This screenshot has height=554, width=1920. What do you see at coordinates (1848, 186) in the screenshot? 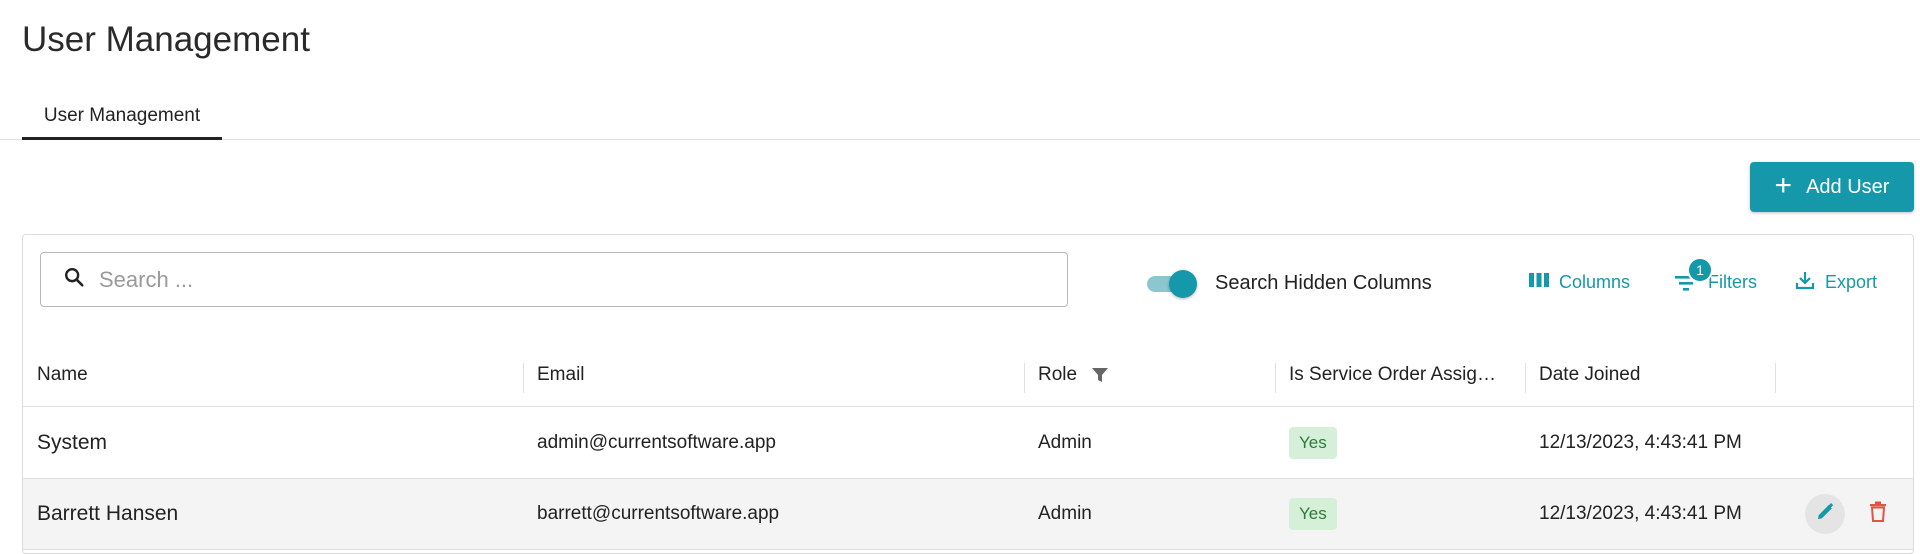
I see `add-user-label: Add User` at bounding box center [1848, 186].